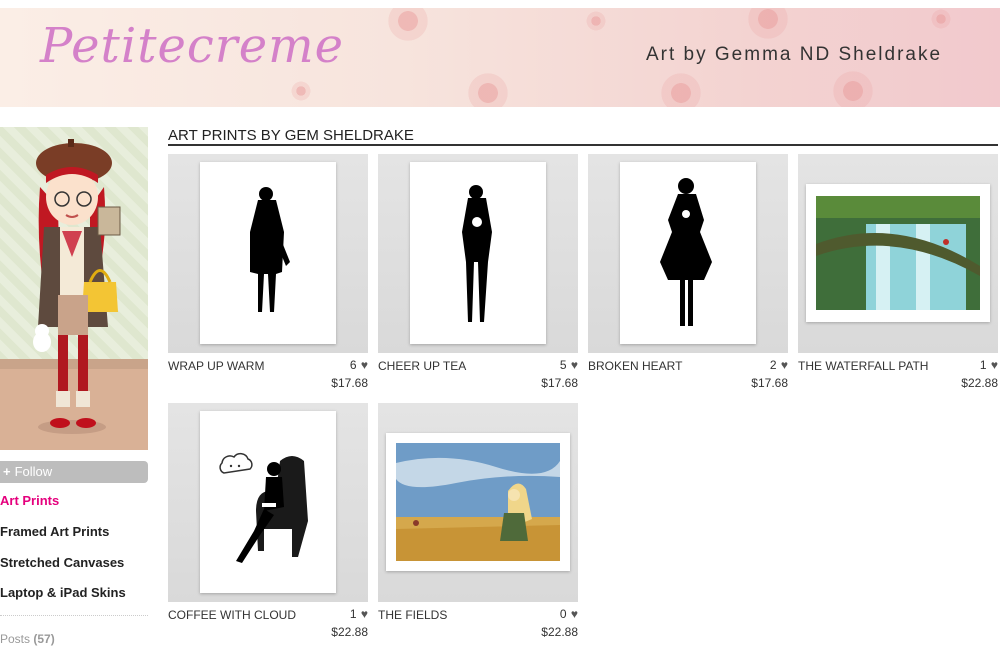 The image size is (1006, 650). What do you see at coordinates (15, 639) in the screenshot?
I see `posts-label: Posts` at bounding box center [15, 639].